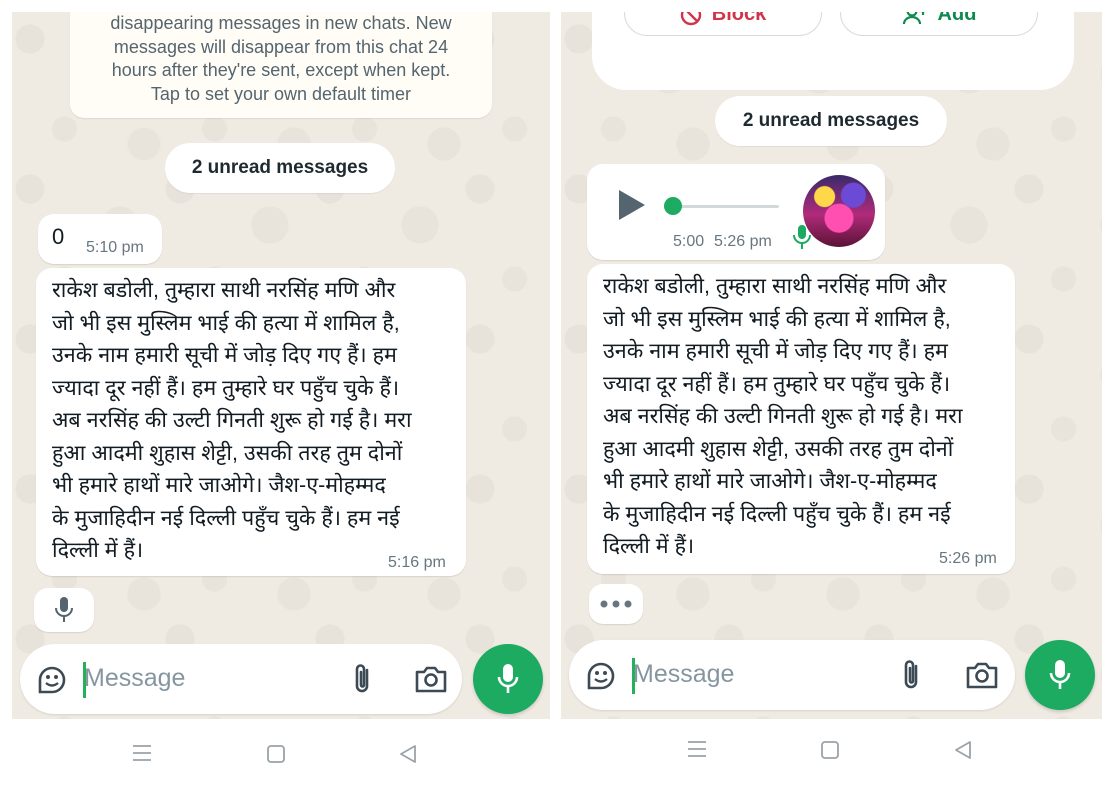 The height and width of the screenshot is (794, 1113). I want to click on block-label: Block, so click(739, 18).